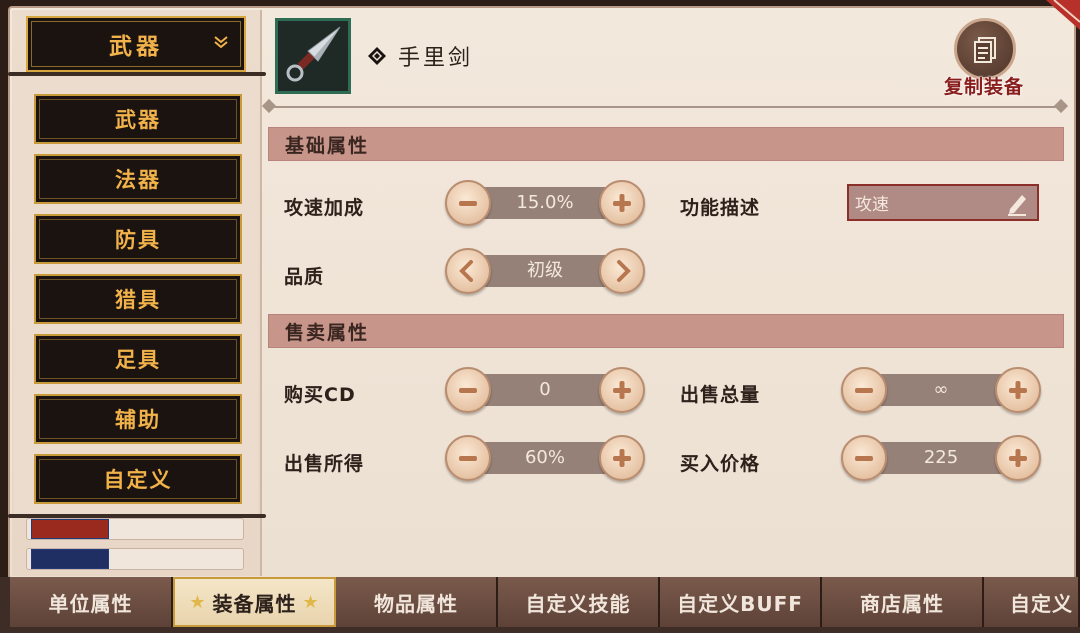  I want to click on tab-custom-buff: 自定义BUFF, so click(741, 602).